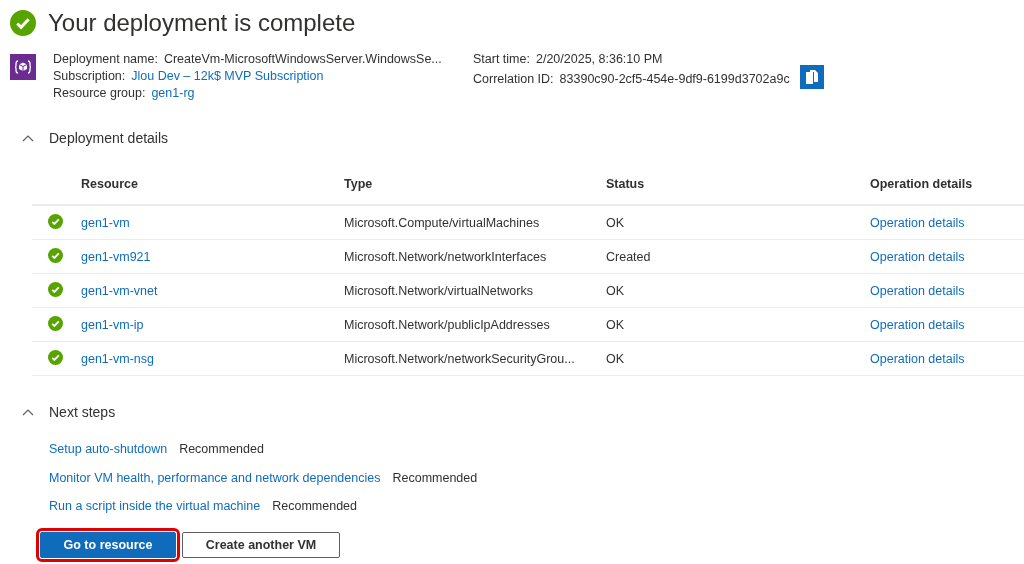  Describe the element at coordinates (625, 184) in the screenshot. I see `column-header: Status` at that location.